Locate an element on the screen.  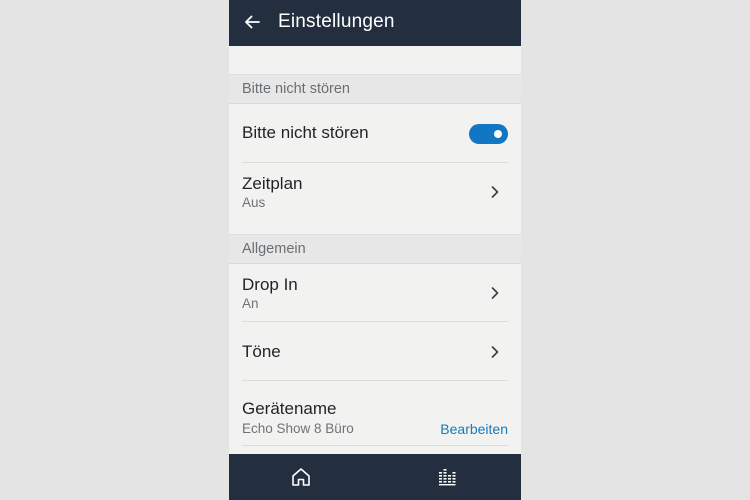
dnd-toggle-row: Bitte nicht stören is located at coordinates (375, 133).